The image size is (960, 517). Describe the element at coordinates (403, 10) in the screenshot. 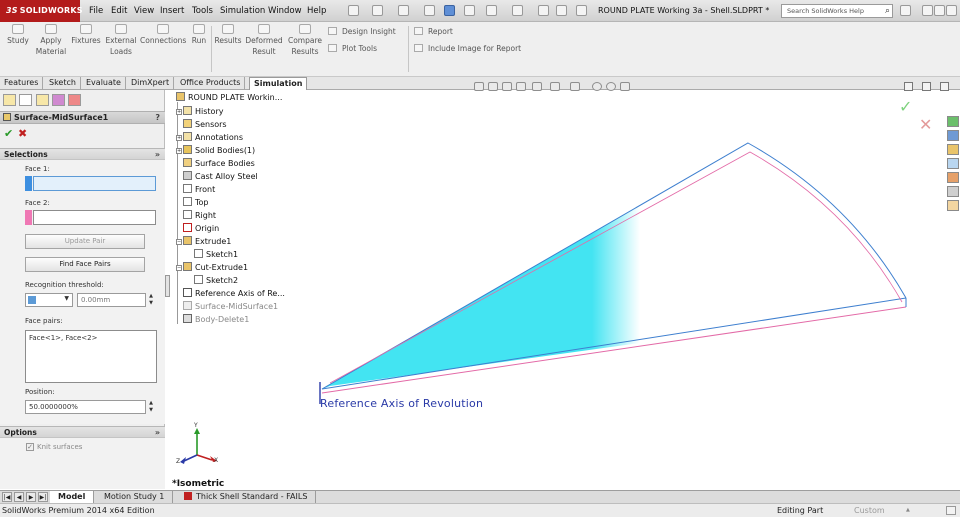

I see `save-icon` at that location.